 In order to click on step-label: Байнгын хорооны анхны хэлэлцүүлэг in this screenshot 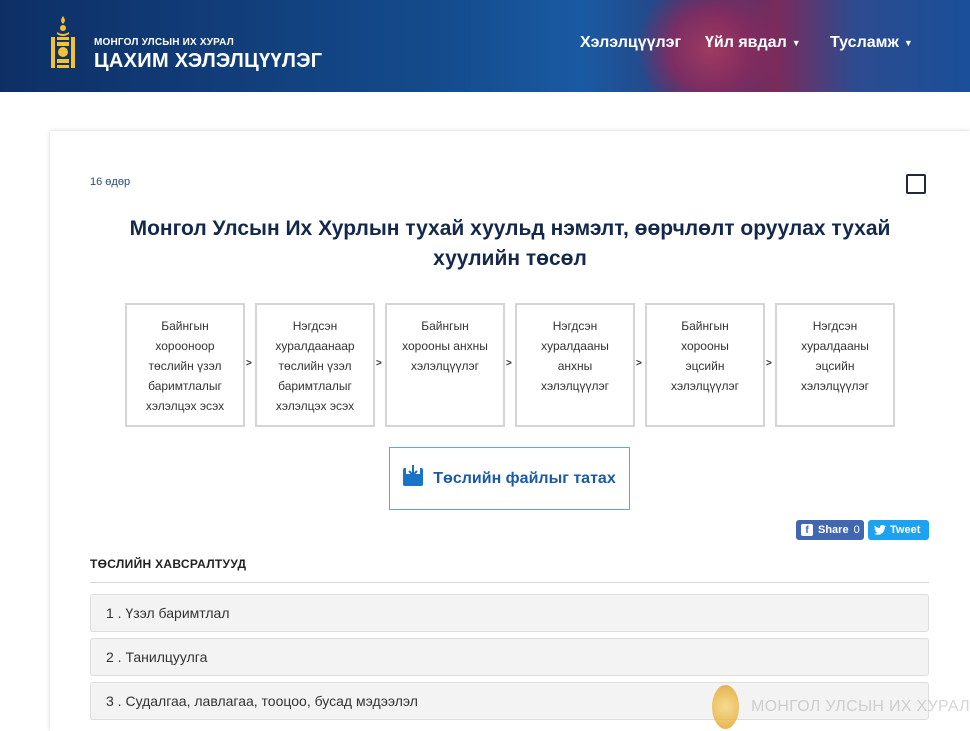, I will do `click(445, 346)`.